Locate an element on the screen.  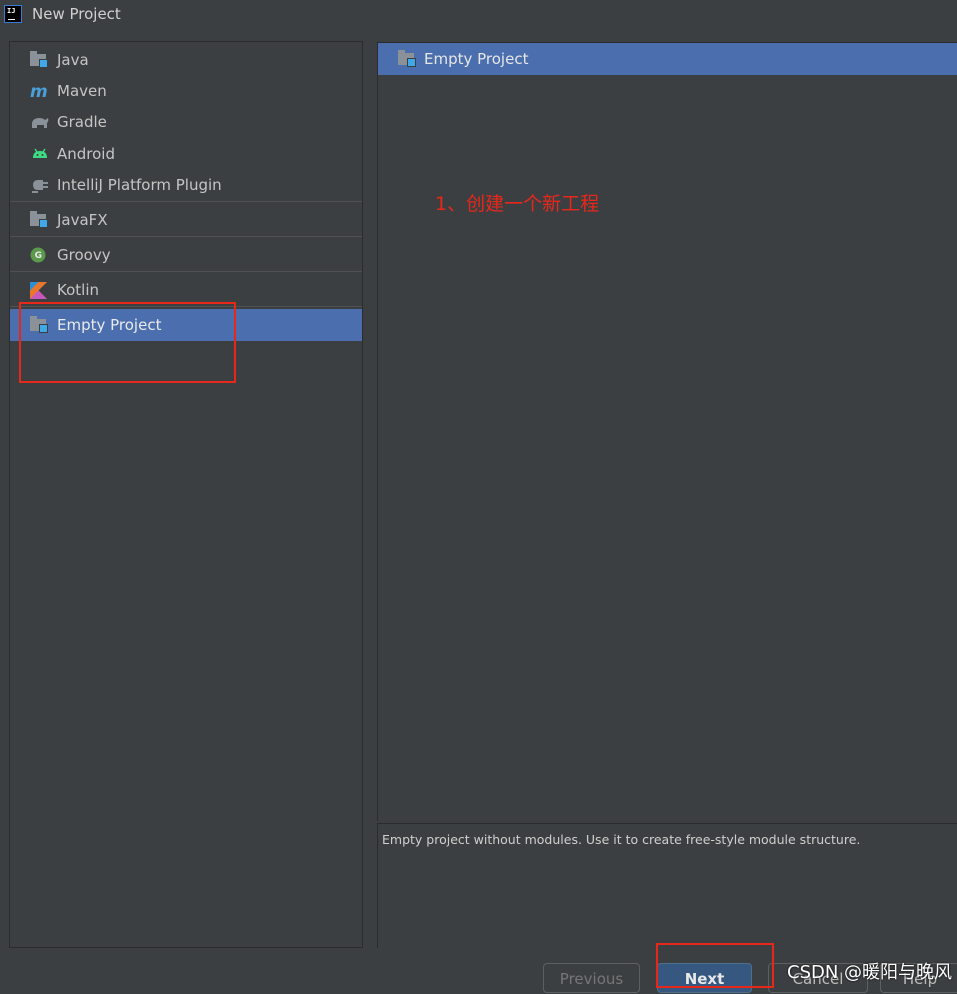
template-item-empty-project: Empty Project is located at coordinates (667, 59).